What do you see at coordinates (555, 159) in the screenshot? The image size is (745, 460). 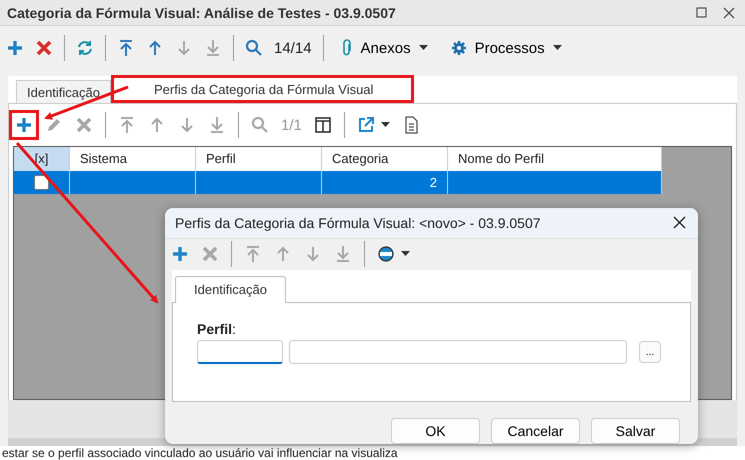 I see `column-header: Nome do Perfil` at bounding box center [555, 159].